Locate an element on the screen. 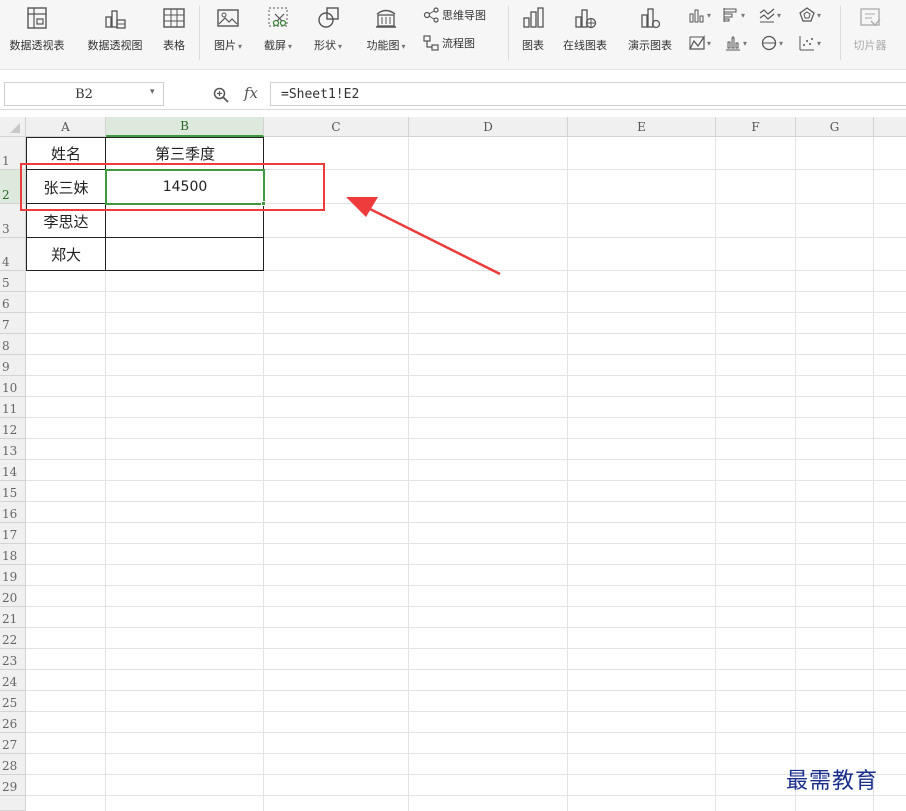 The width and height of the screenshot is (906, 811). row-header-9: 9 is located at coordinates (13, 365).